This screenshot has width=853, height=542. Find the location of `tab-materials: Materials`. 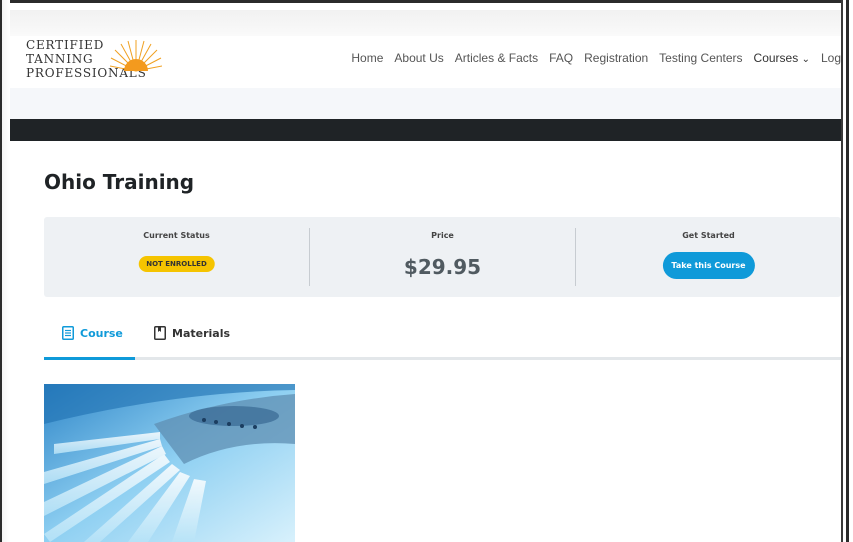

tab-materials: Materials is located at coordinates (192, 333).